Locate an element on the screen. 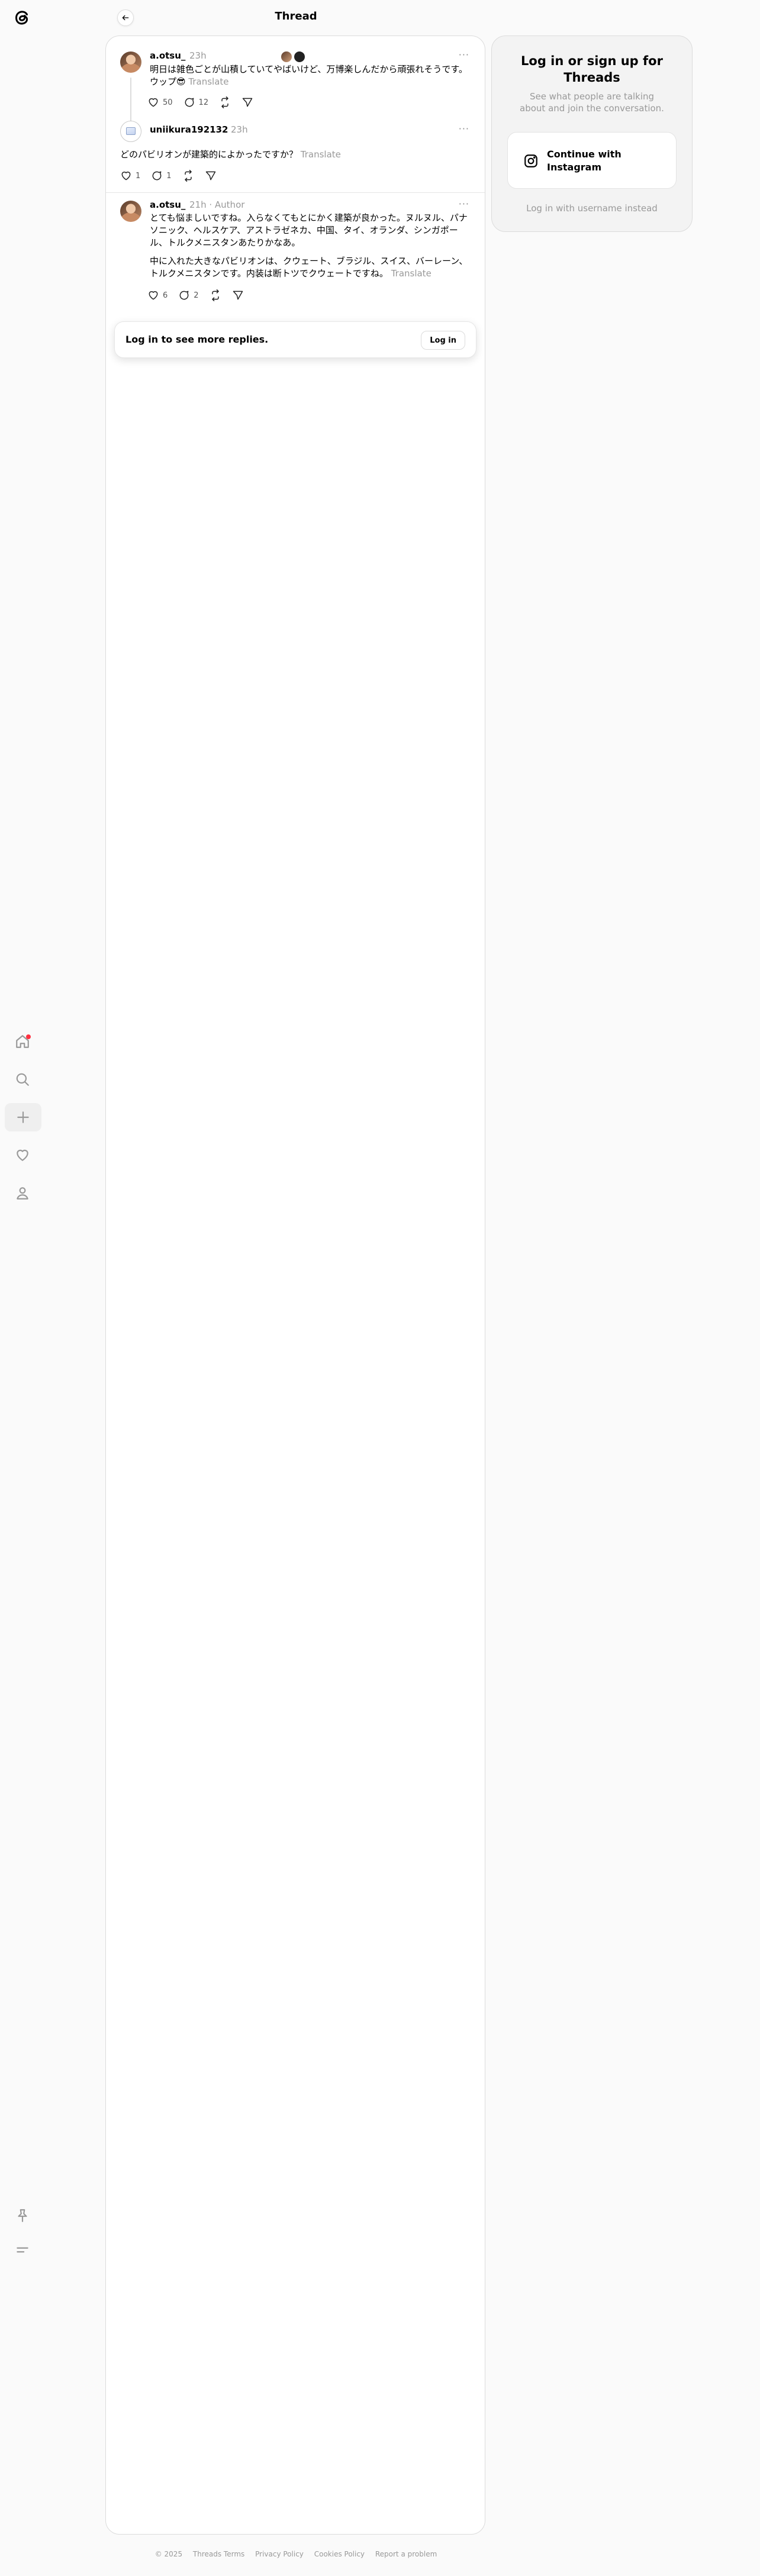 The height and width of the screenshot is (2576, 760). post-text: どのパビリオンが建築的によかったですか？ Translate is located at coordinates (294, 155).